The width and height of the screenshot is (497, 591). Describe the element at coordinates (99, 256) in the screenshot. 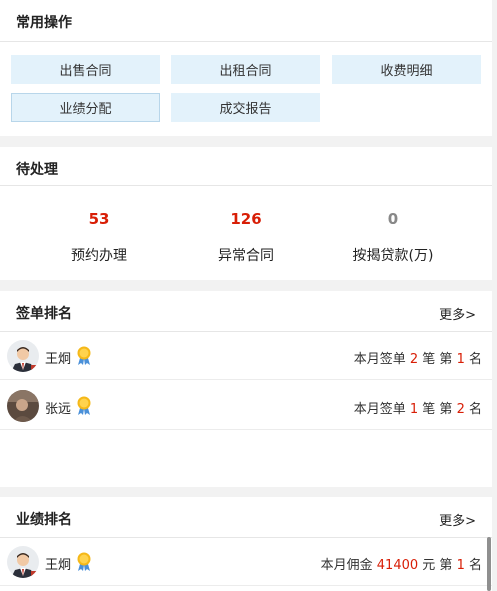

I see `pending-appointments-label: 预约办理` at that location.